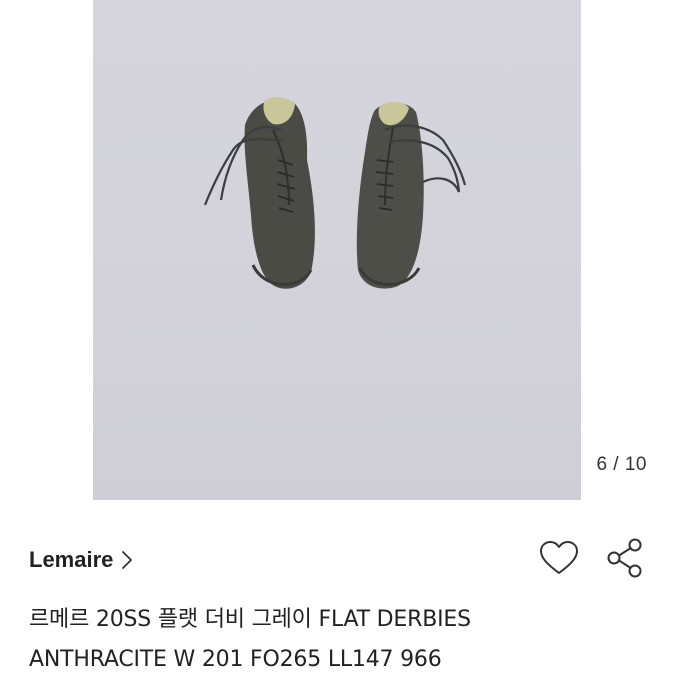 The image size is (675, 680). Describe the element at coordinates (621, 464) in the screenshot. I see `image-counter: 6 / 10` at that location.